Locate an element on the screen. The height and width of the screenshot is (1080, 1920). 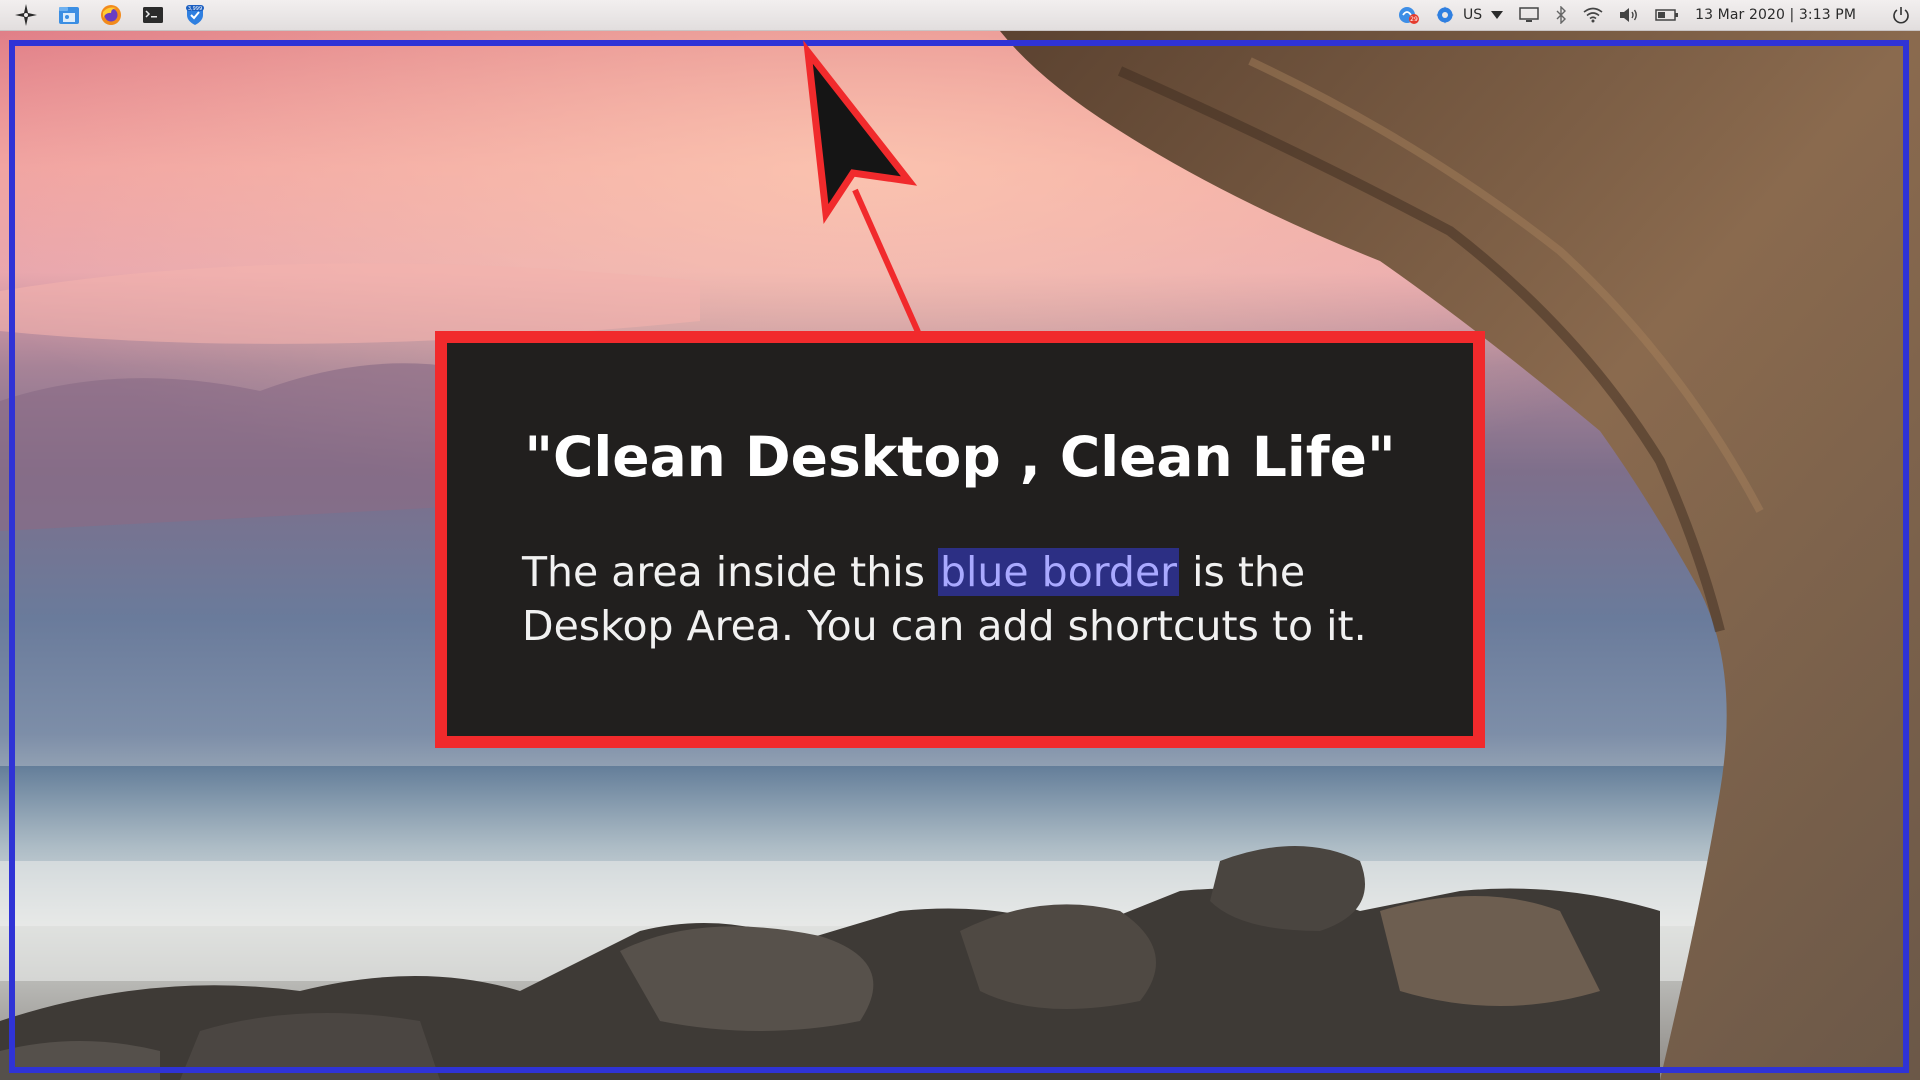
notifications-button: 29 is located at coordinates (1409, 15).